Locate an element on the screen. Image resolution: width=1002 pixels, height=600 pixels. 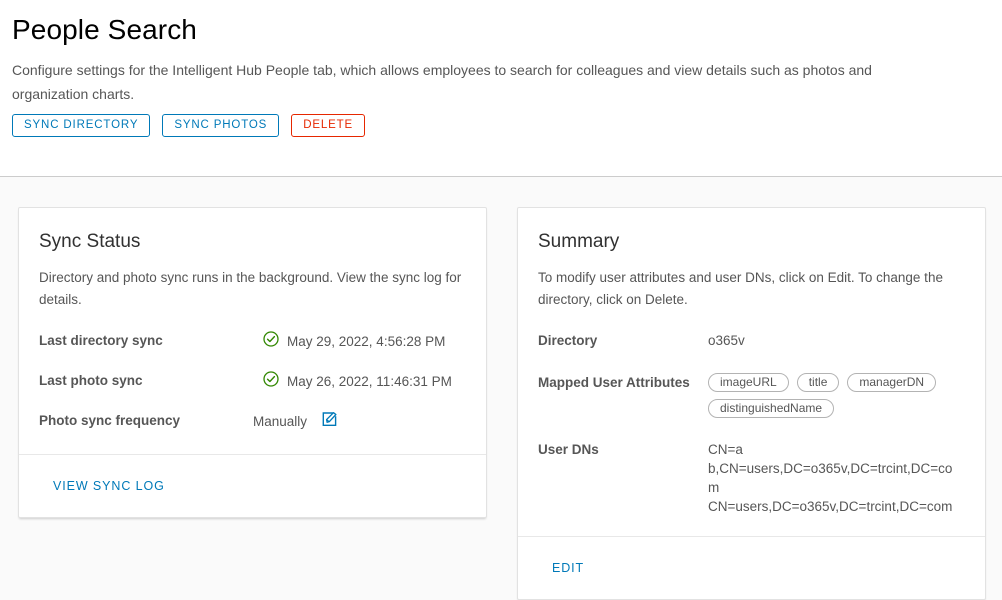
row-label: User DNs is located at coordinates (568, 449).